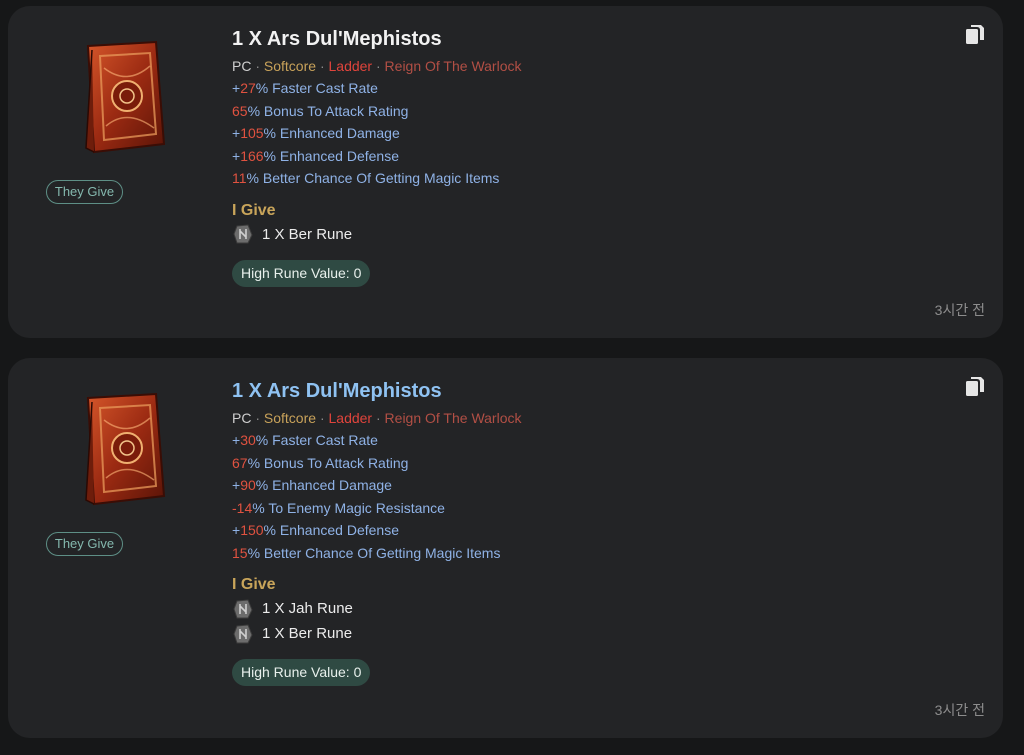  Describe the element at coordinates (248, 88) in the screenshot. I see `stat-value: 27` at that location.